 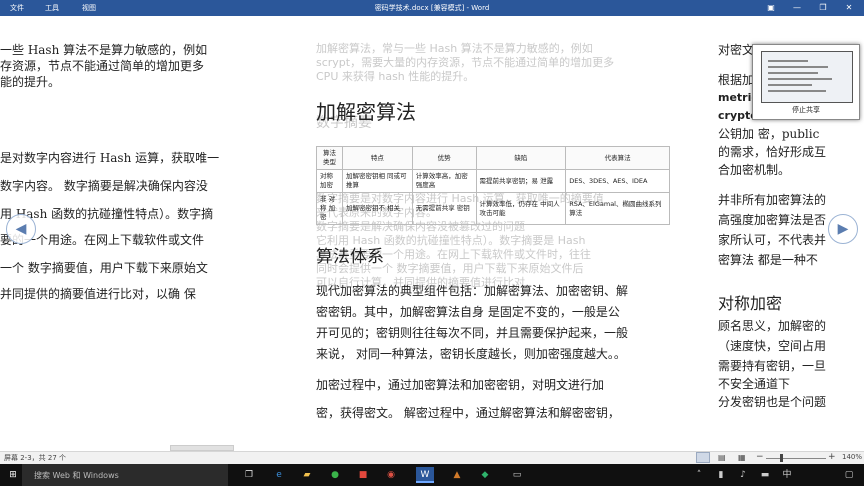 What do you see at coordinates (350, 257) in the screenshot?
I see `heading-algorithm-system: 算法体系` at bounding box center [350, 257].